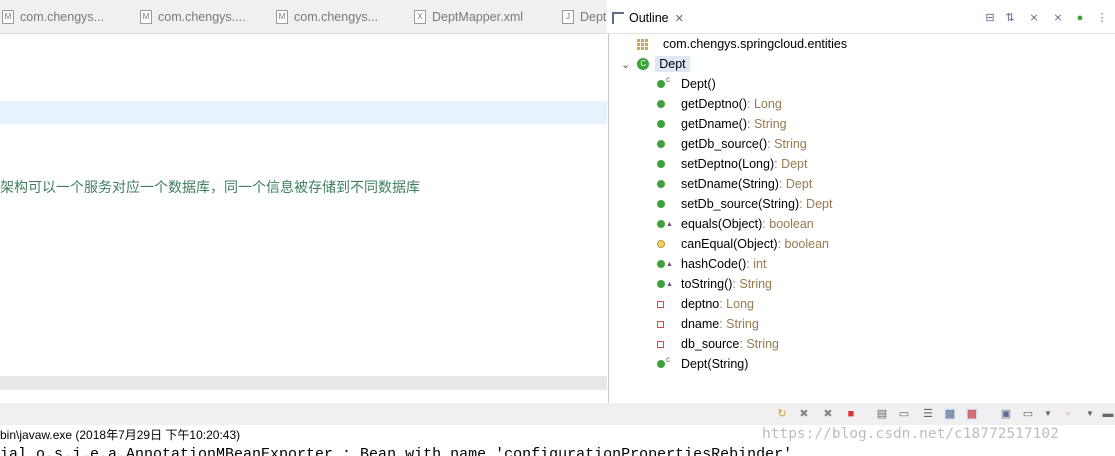 The image size is (1115, 456). Describe the element at coordinates (303, 112) in the screenshot. I see `current-line-highlight` at that location.